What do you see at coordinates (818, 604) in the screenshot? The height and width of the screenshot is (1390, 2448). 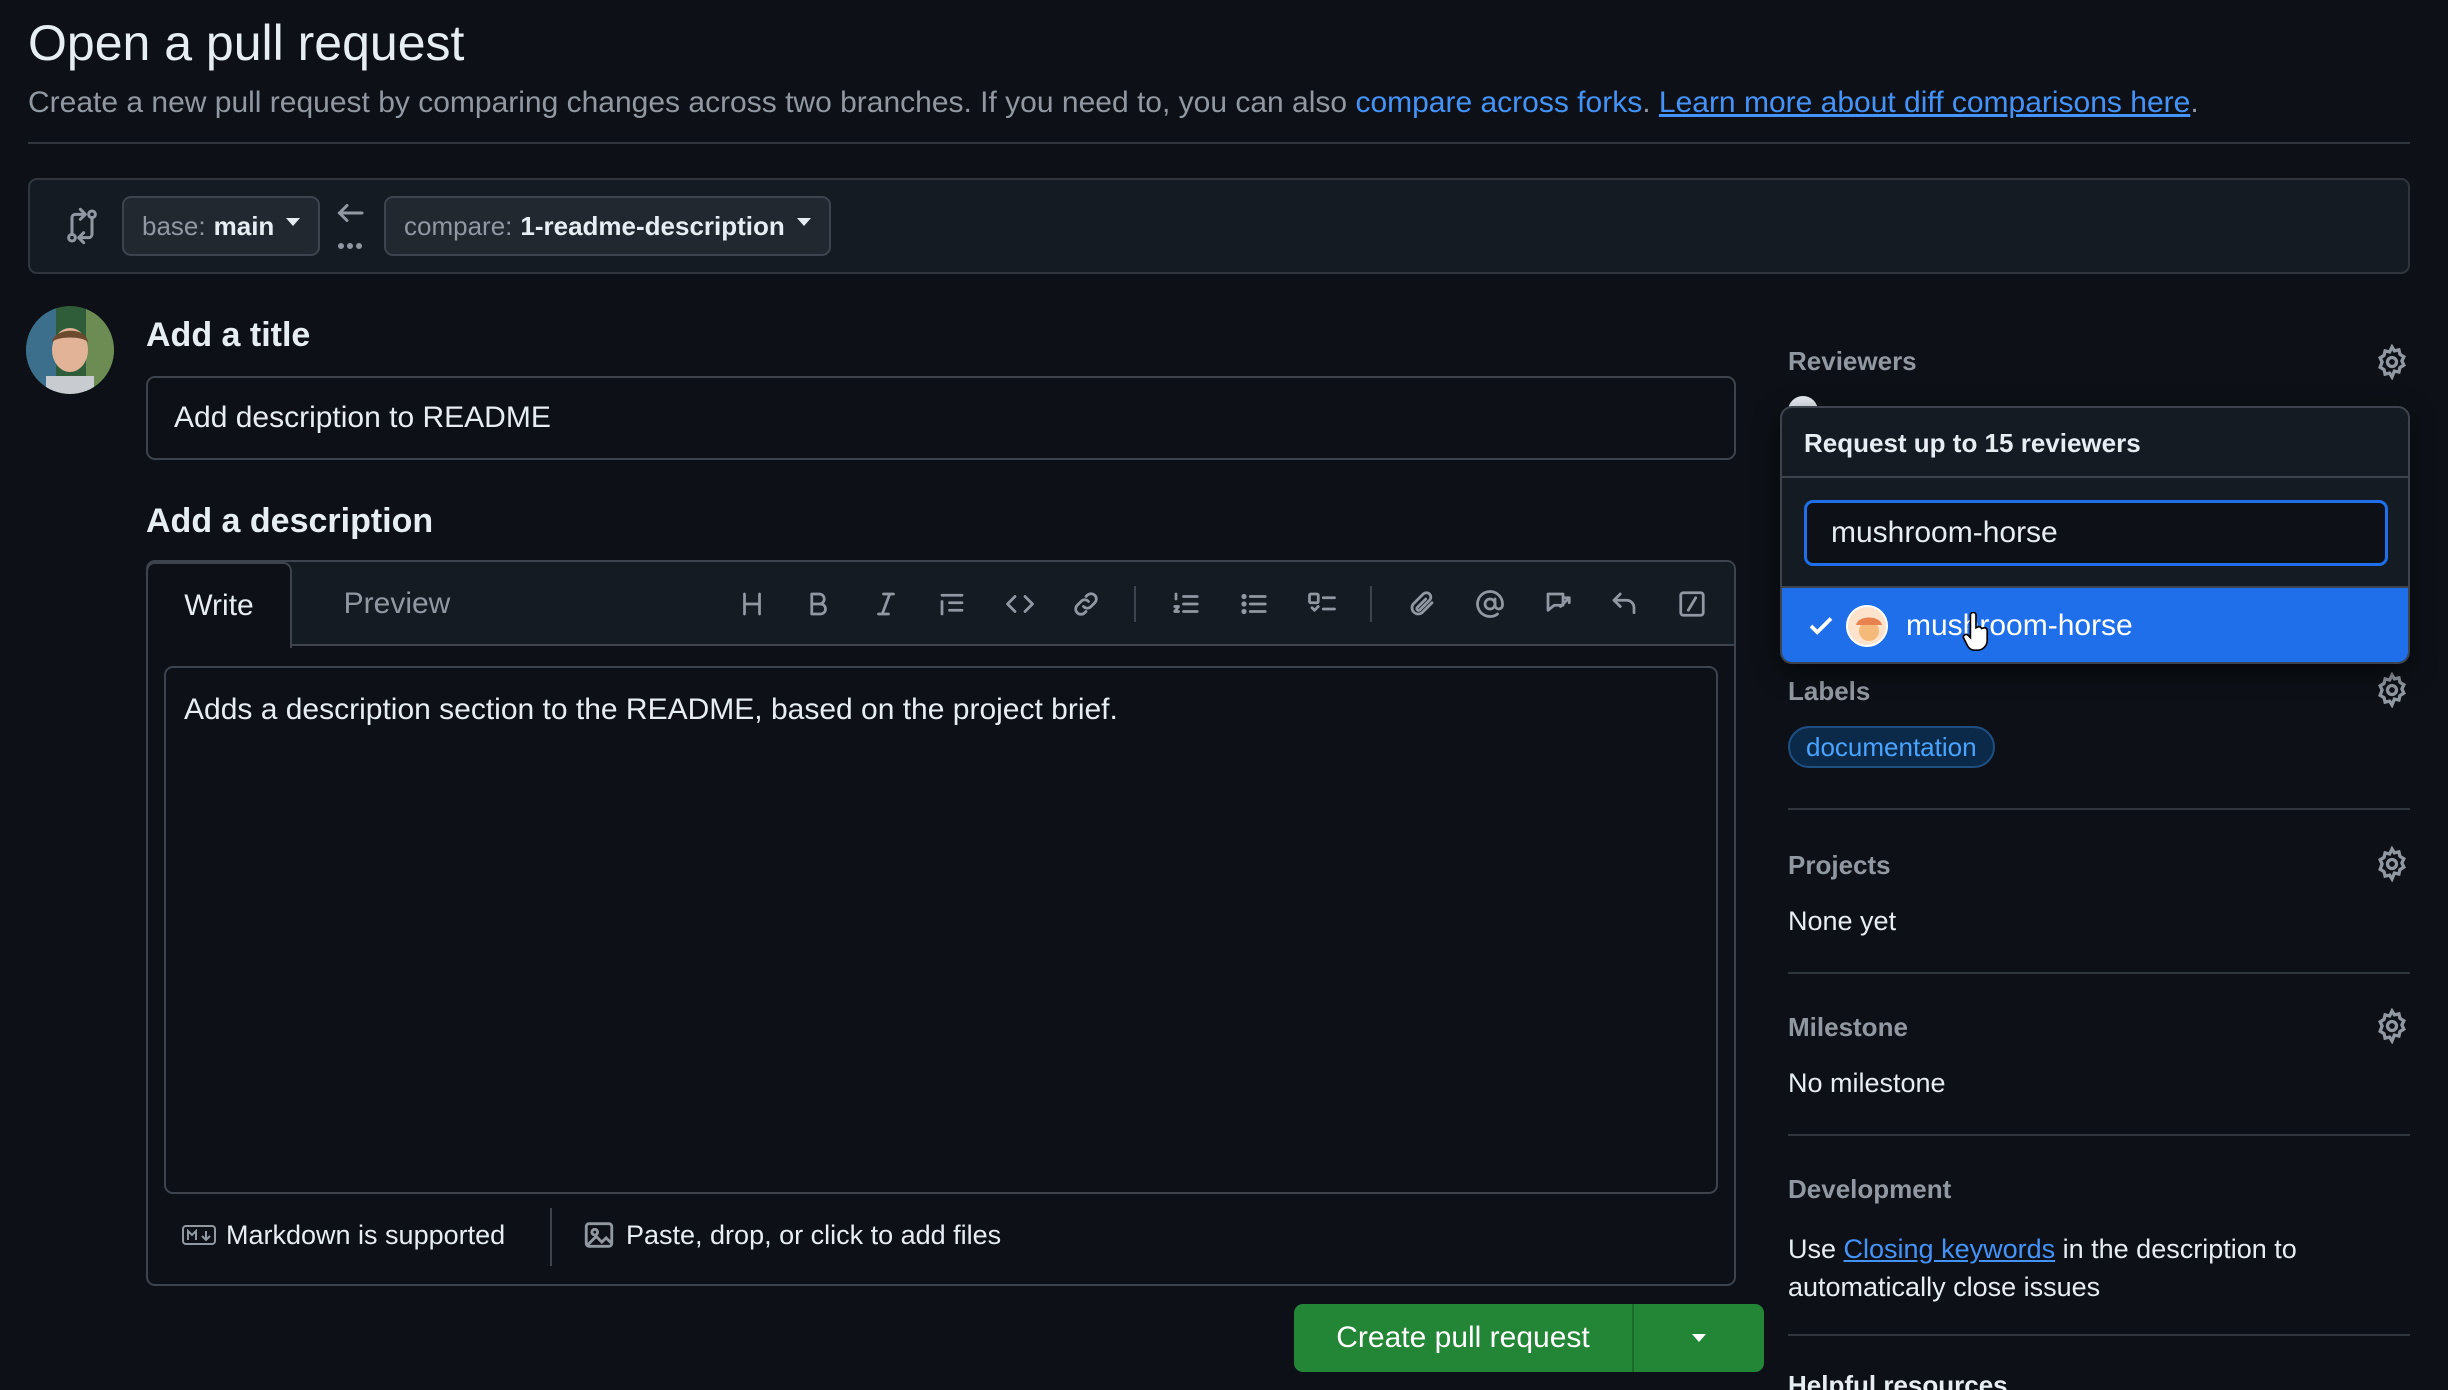 I see `bold-icon` at bounding box center [818, 604].